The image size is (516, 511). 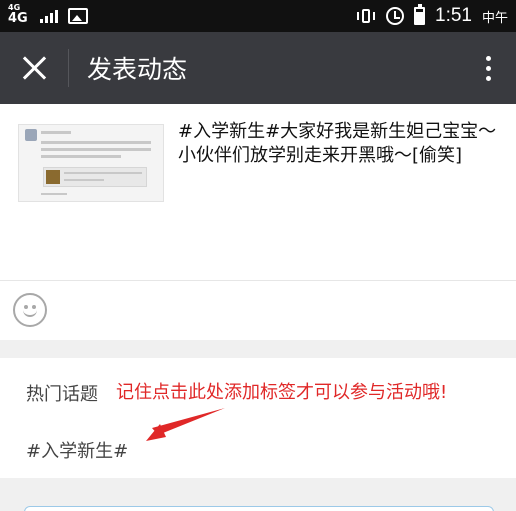 What do you see at coordinates (259, 508) in the screenshot?
I see `bottom-box` at bounding box center [259, 508].